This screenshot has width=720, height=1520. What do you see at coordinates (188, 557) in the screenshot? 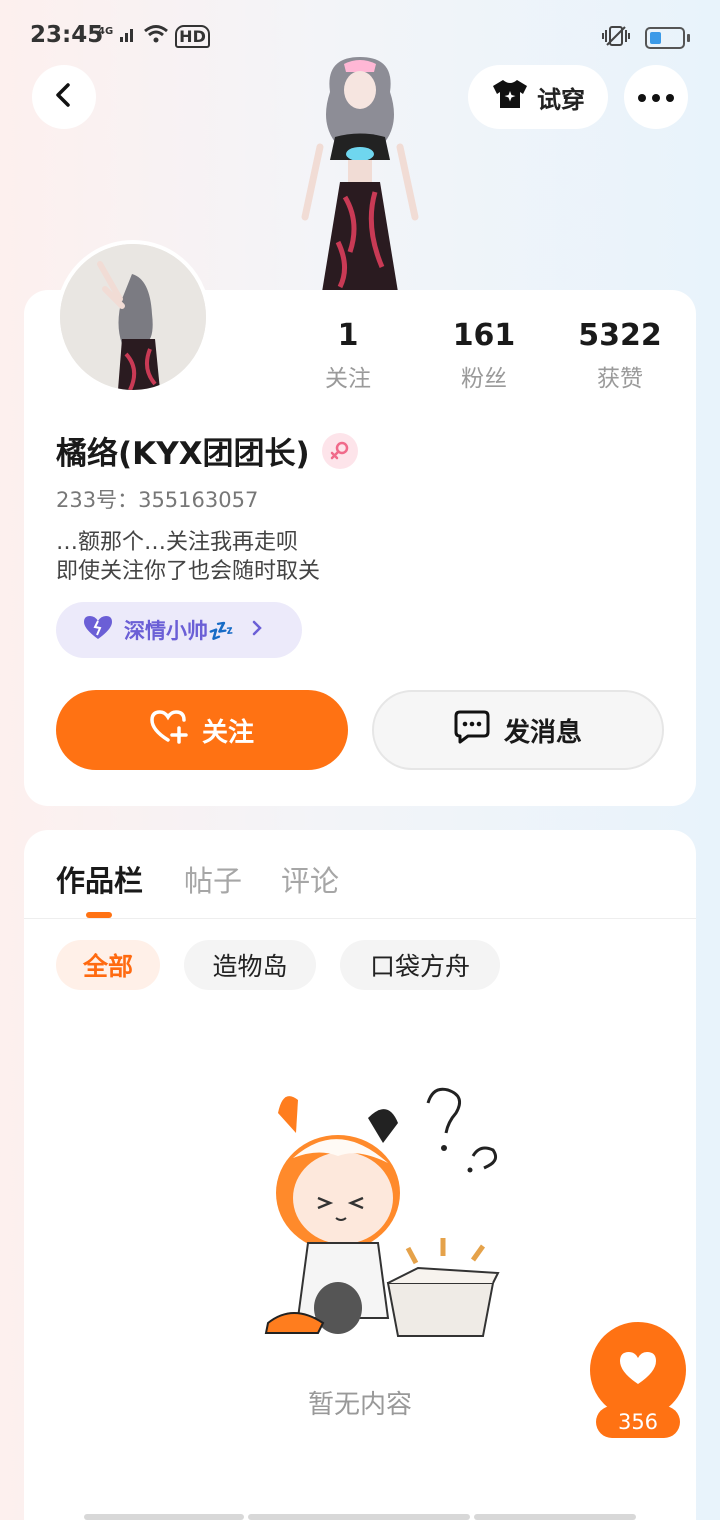
I see `bio: …额那个…关注我再走呗 即使关注你了也会随时取关` at bounding box center [188, 557].